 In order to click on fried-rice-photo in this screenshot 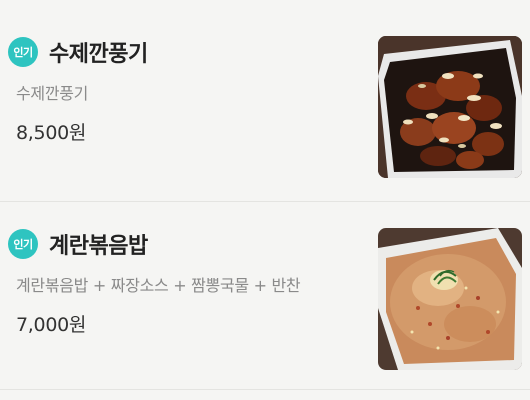, I will do `click(450, 299)`.